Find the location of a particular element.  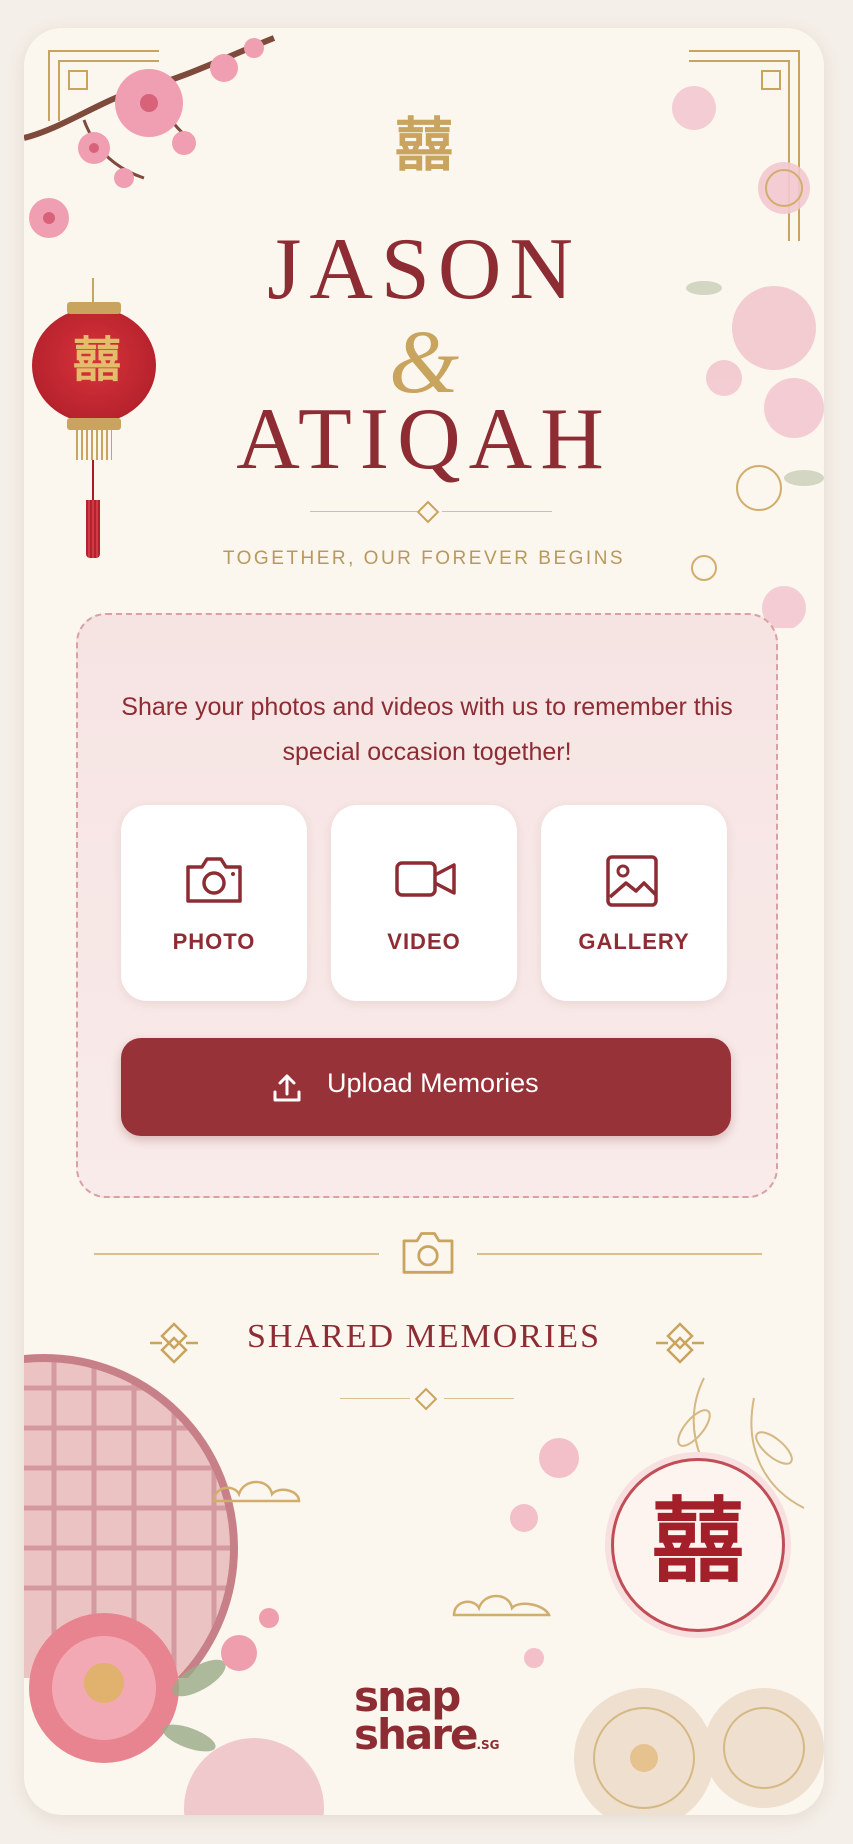

video-icon is located at coordinates (425, 879).